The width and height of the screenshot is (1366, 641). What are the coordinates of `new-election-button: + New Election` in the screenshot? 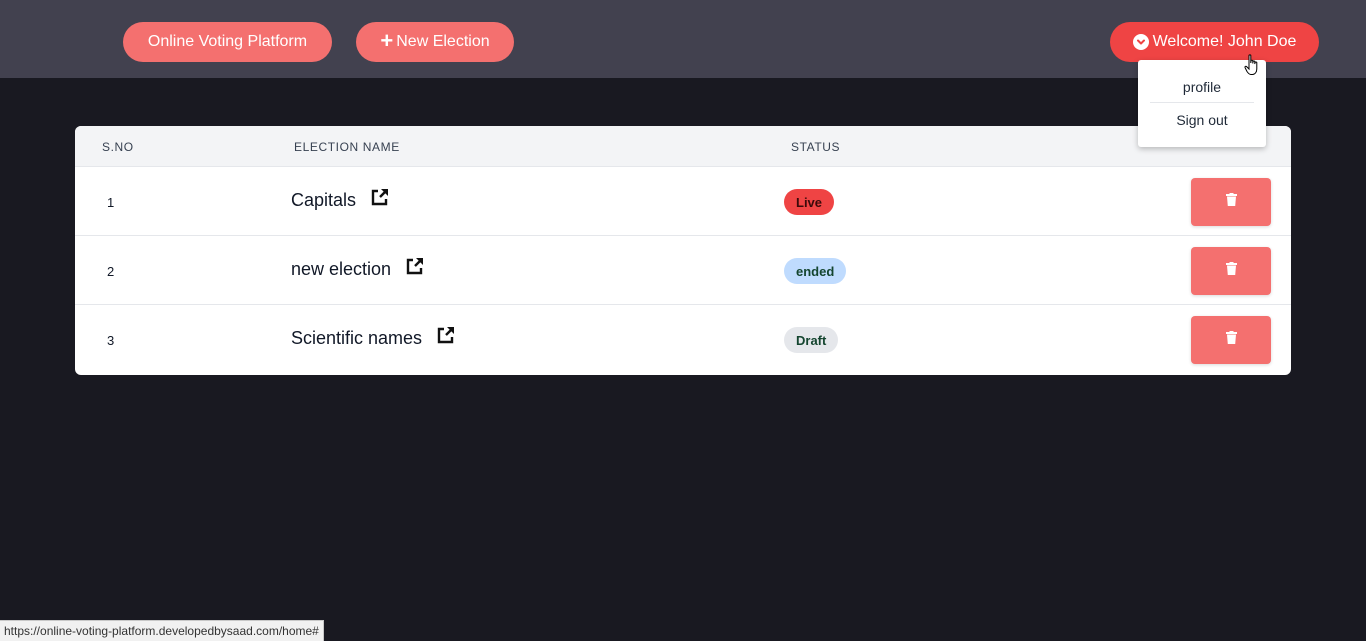 It's located at (435, 42).